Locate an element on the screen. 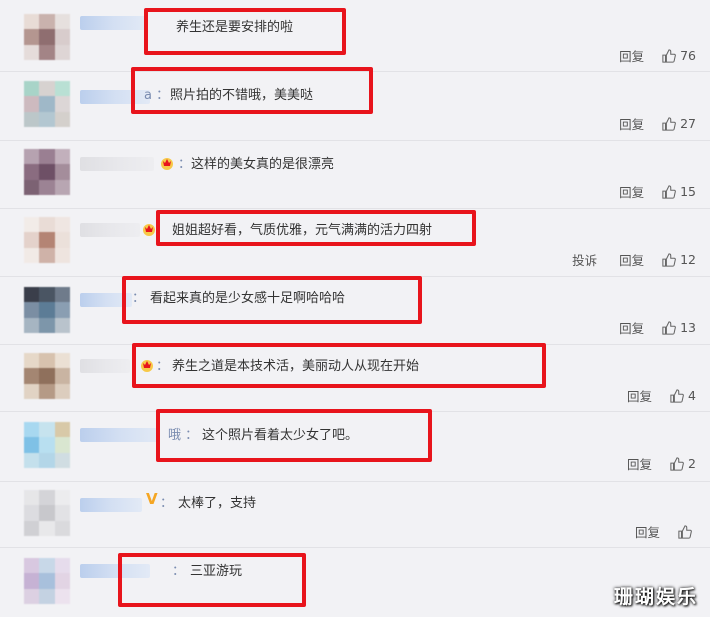 The image size is (710, 617). vip-badge-icon: V is located at coordinates (152, 499).